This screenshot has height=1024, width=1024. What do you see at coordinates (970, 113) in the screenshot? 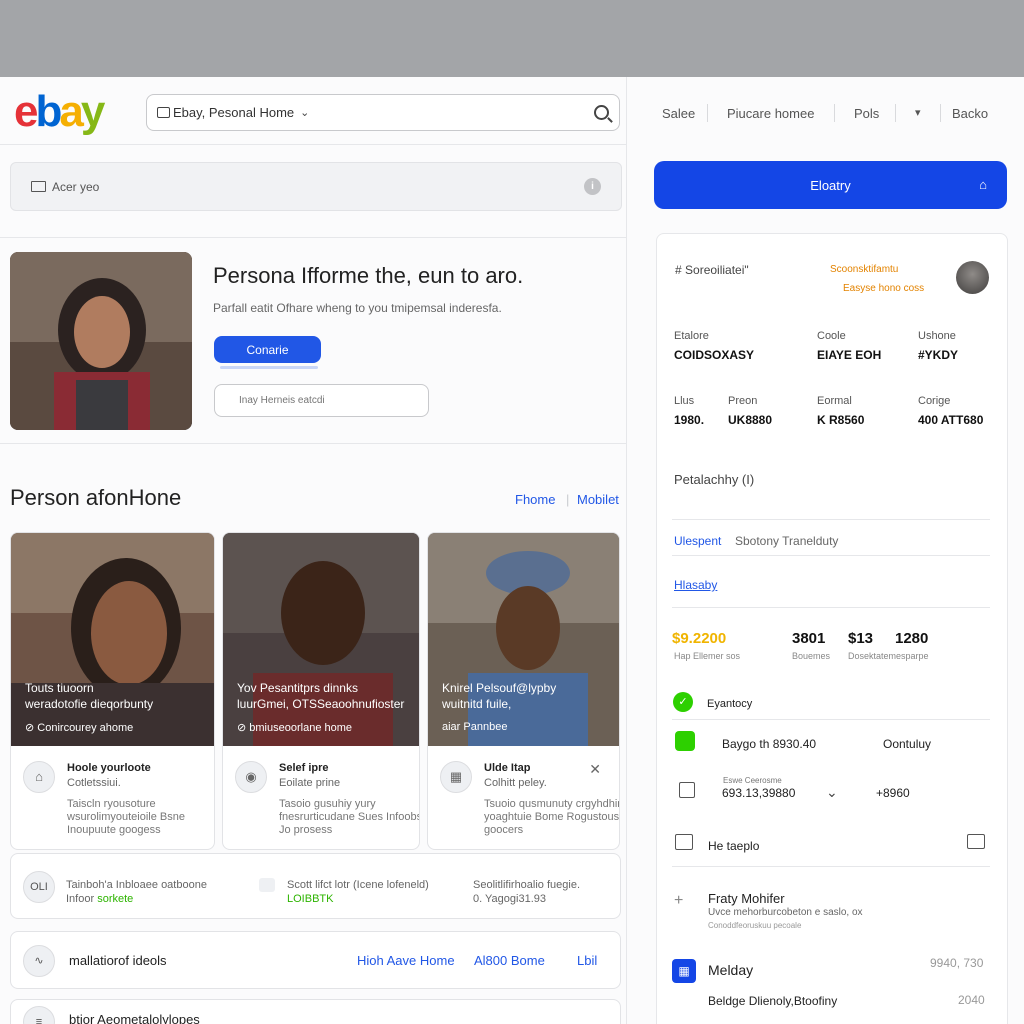
I see `nav-link-back: Backo` at bounding box center [970, 113].